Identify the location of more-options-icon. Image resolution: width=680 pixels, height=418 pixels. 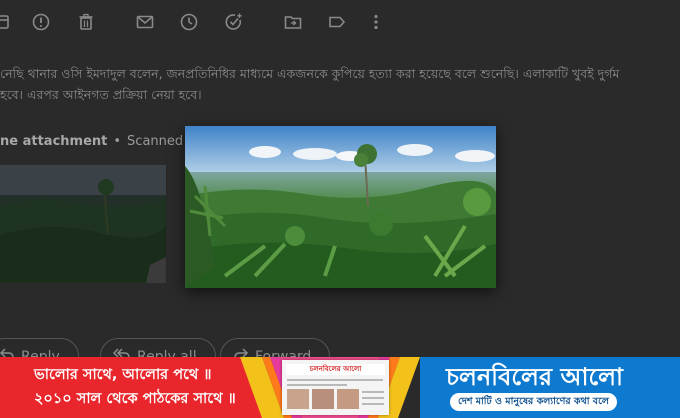
(376, 22).